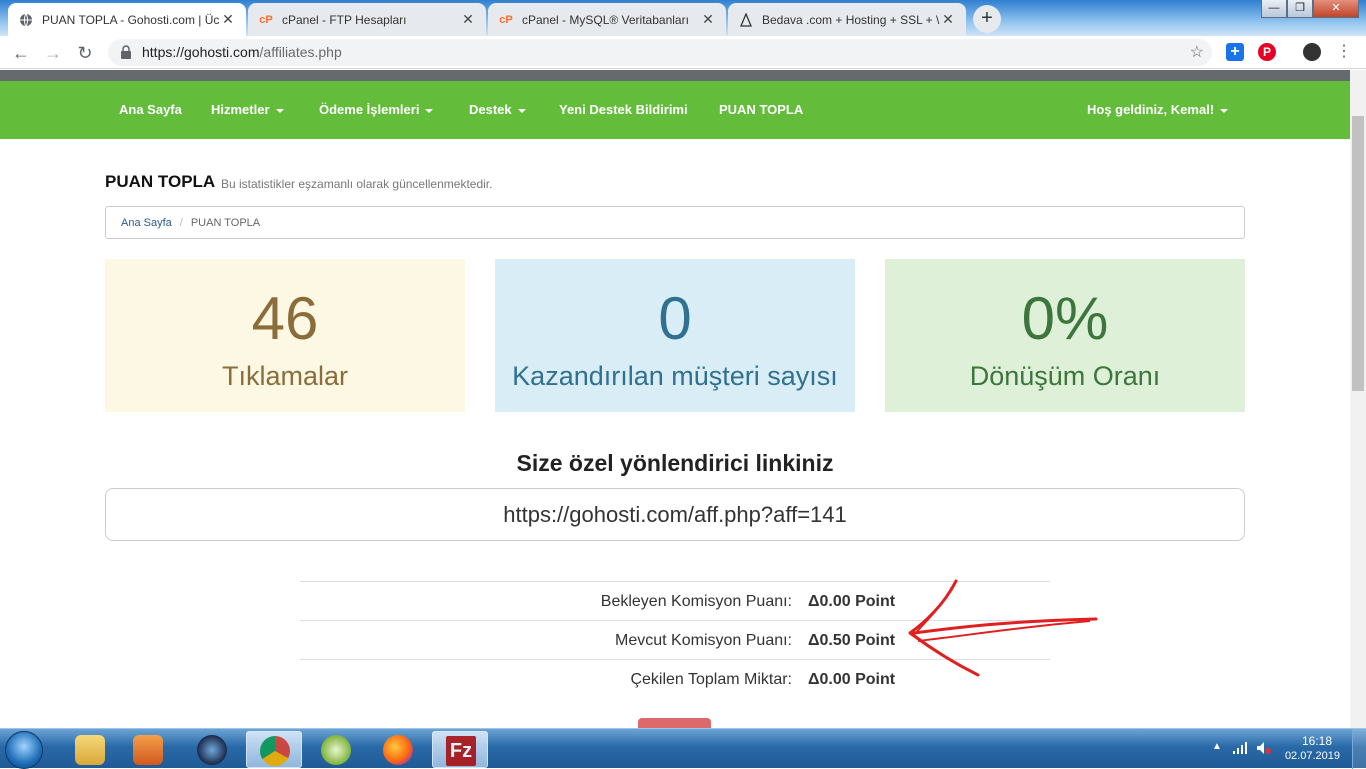 This screenshot has width=1366, height=769. I want to click on address-bar: https://gohosti.com/affiliates.php ☆, so click(660, 52).